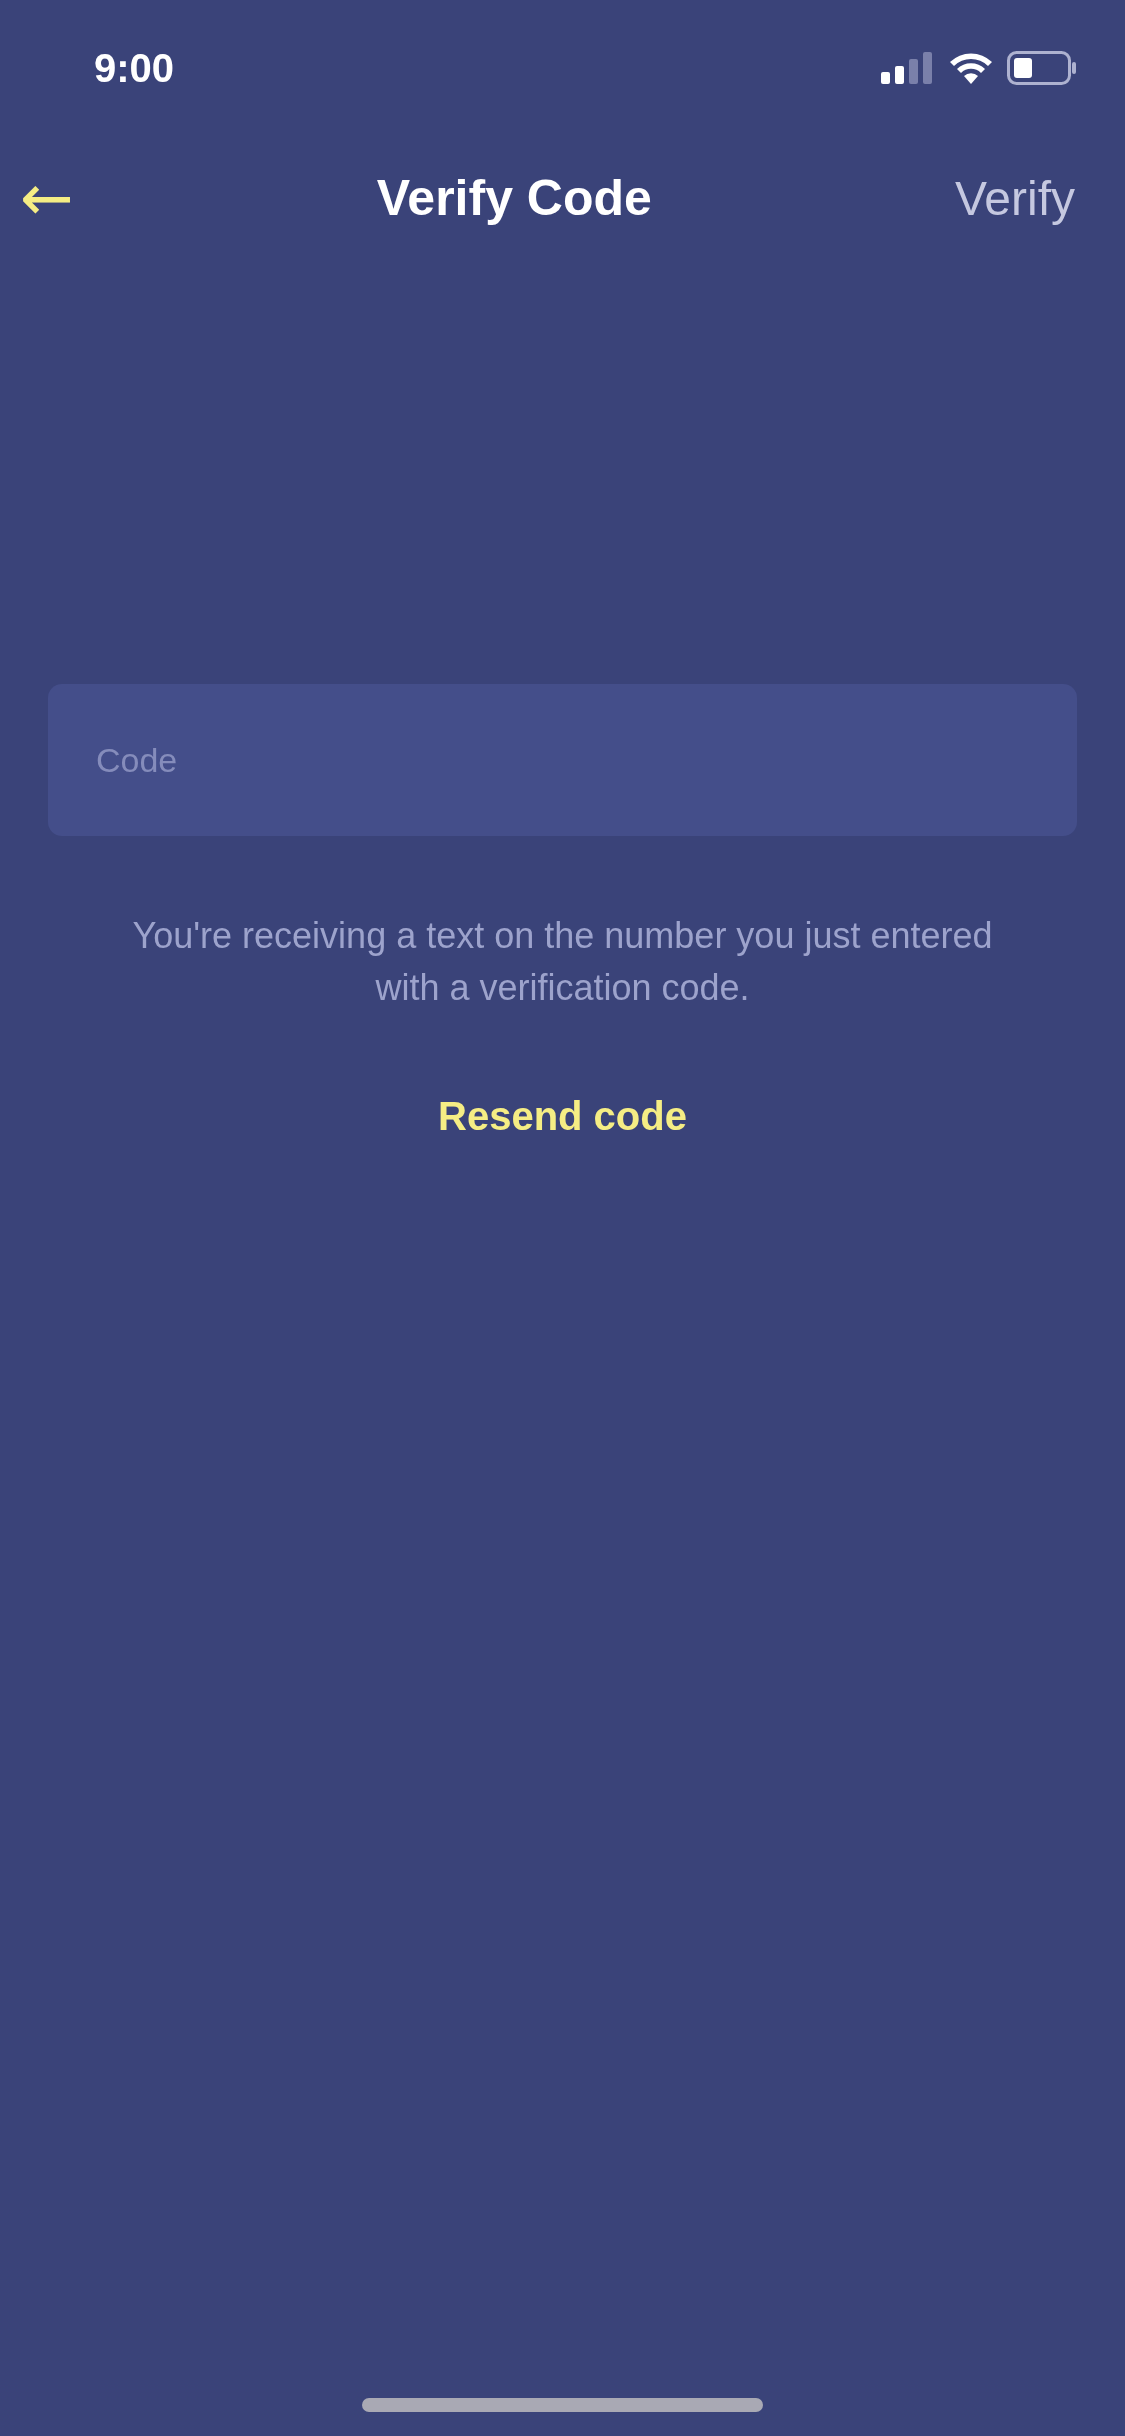 The image size is (1125, 2436). I want to click on wifi-icon, so click(971, 68).